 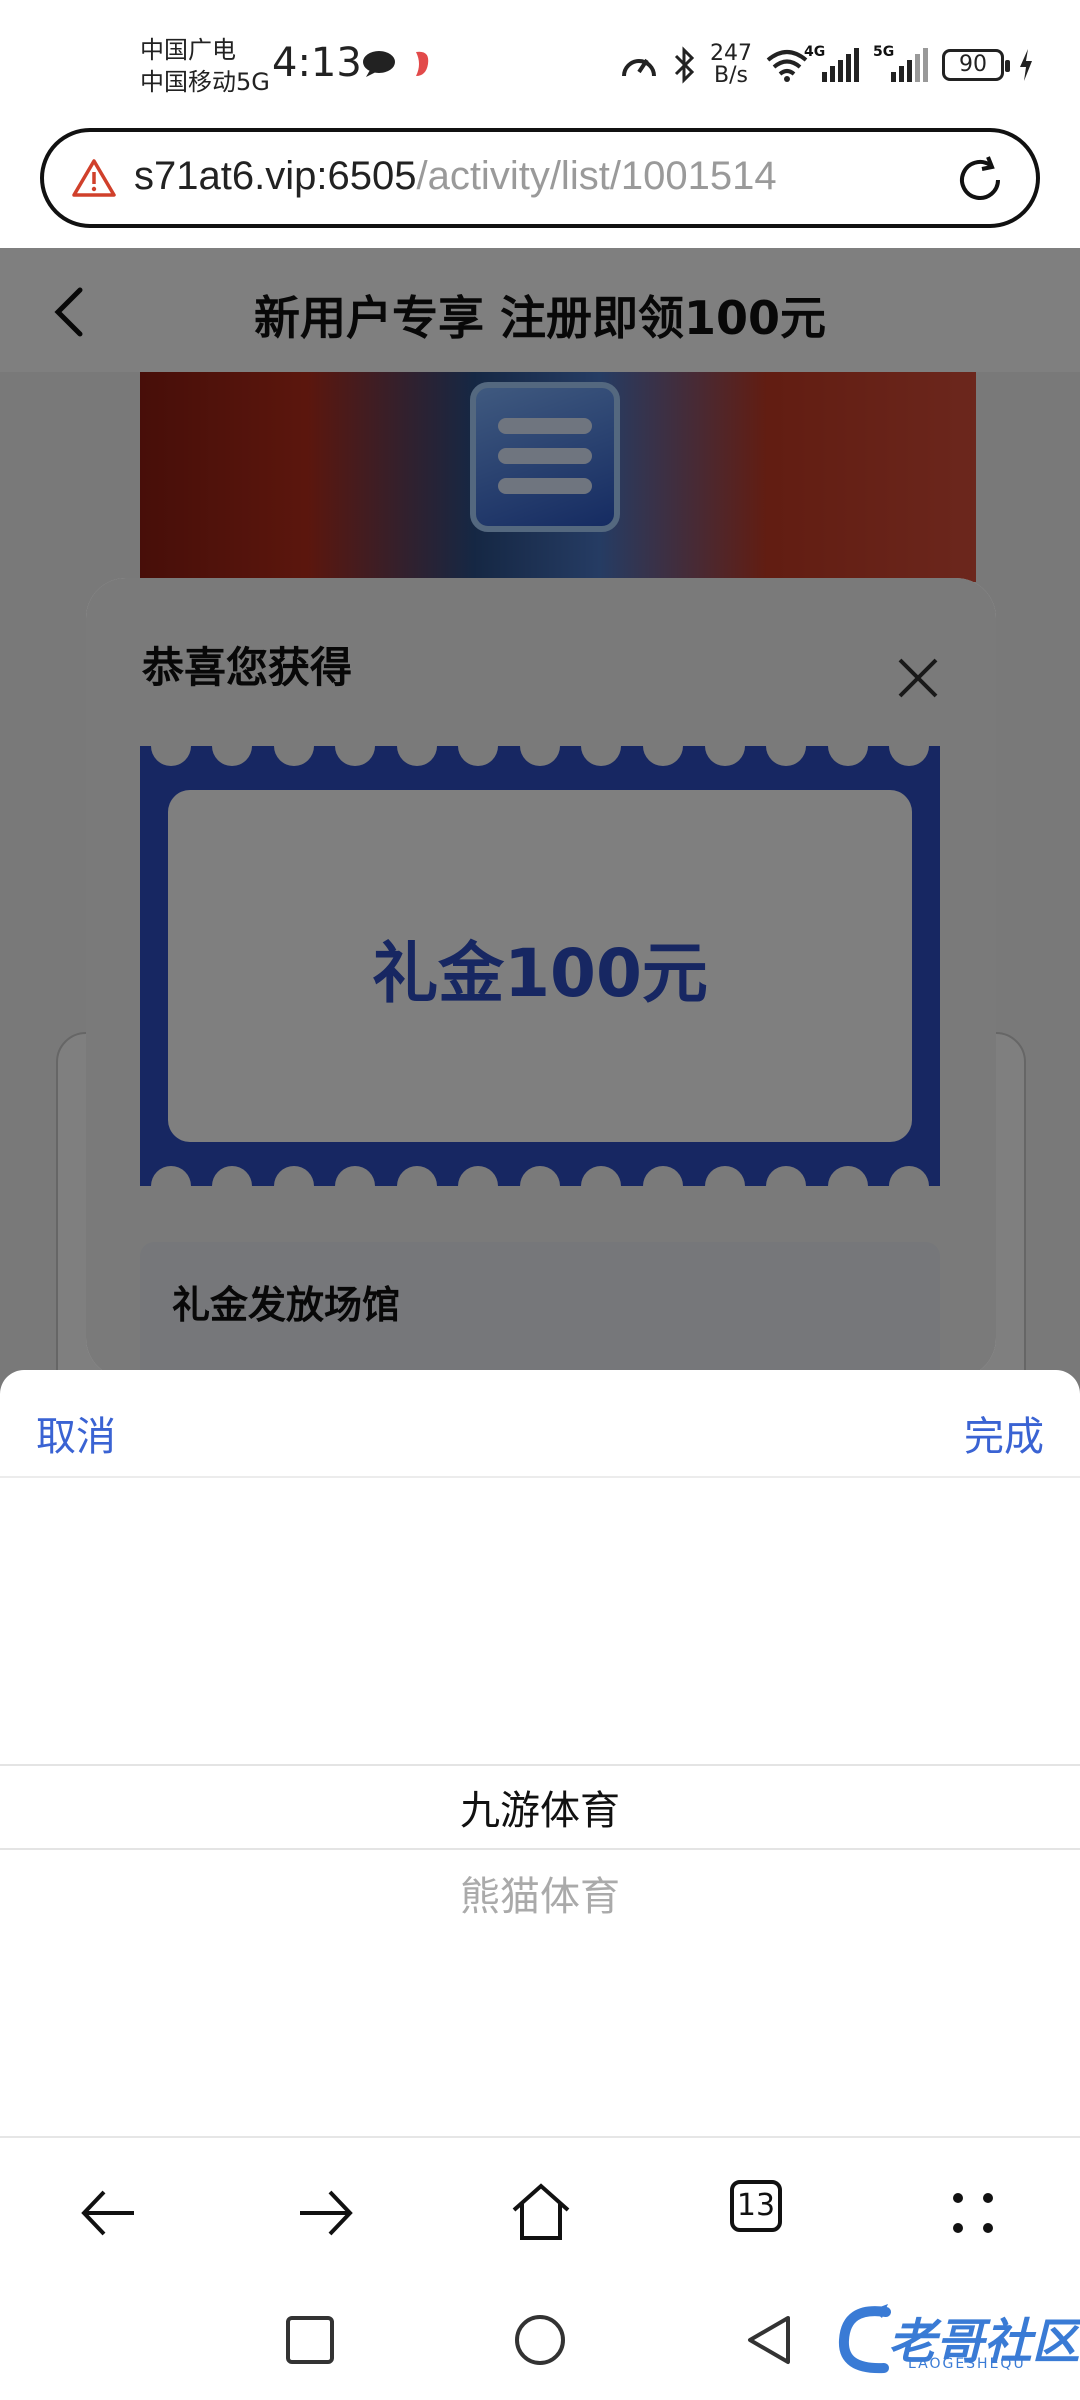 I want to click on network-speed: 247 B/s, so click(x=731, y=65).